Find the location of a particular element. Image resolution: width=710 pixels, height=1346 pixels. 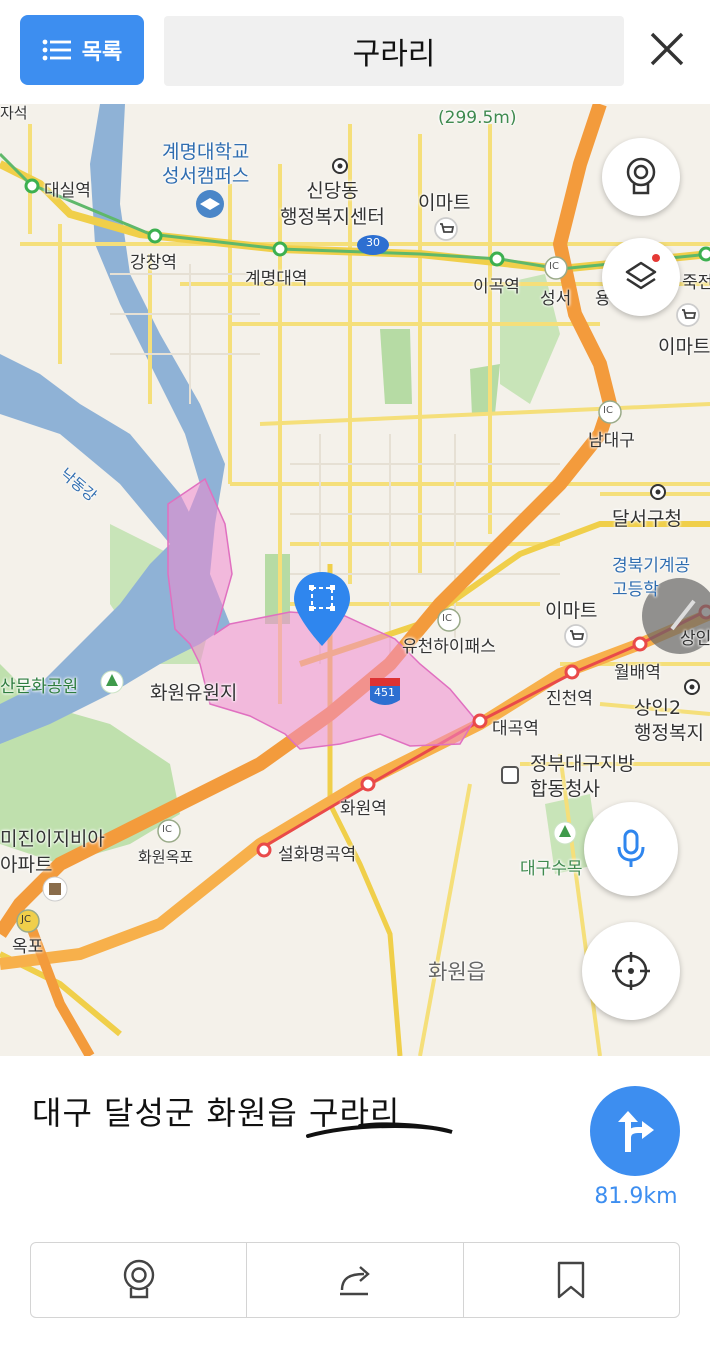

bookmark-action-button is located at coordinates (571, 1280).